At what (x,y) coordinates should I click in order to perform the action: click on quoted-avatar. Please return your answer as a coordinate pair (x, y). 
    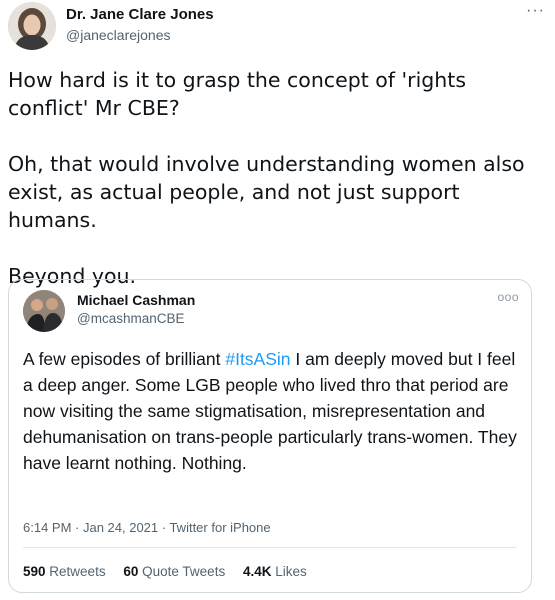
    Looking at the image, I should click on (44, 311).